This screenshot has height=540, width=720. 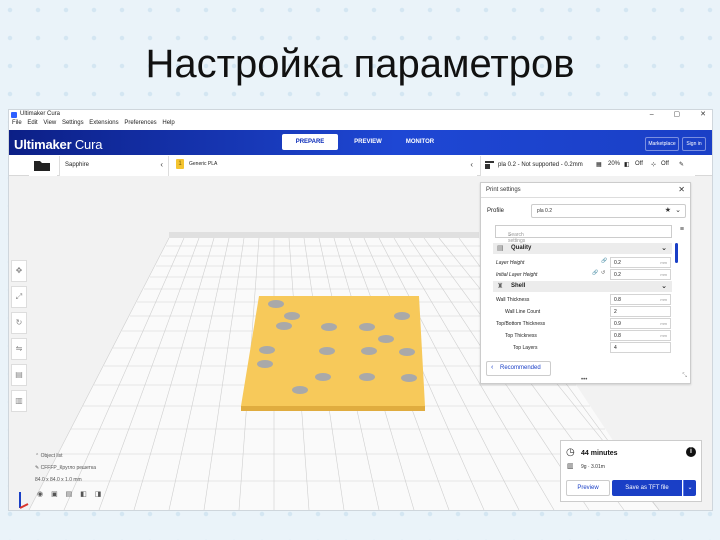 I want to click on divider, so click(x=585, y=197).